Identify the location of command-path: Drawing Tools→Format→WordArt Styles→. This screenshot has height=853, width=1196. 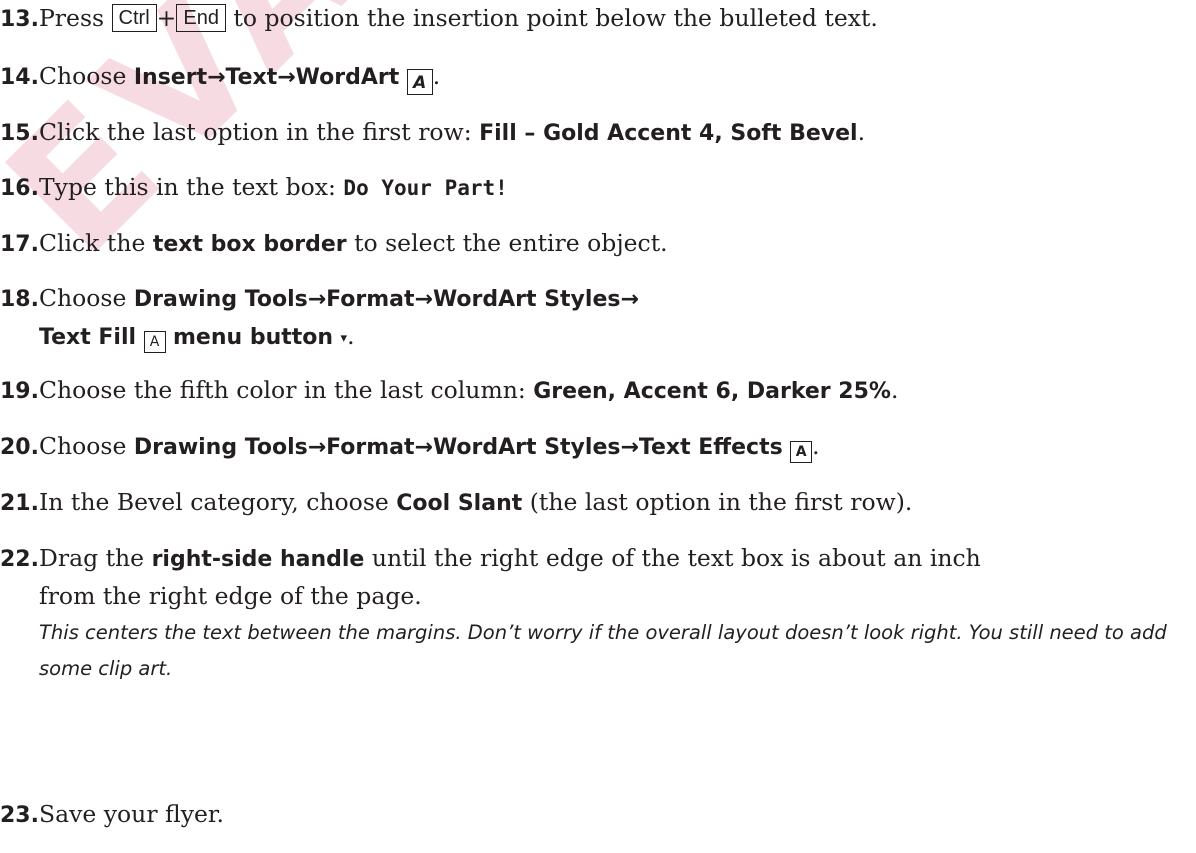
(386, 299).